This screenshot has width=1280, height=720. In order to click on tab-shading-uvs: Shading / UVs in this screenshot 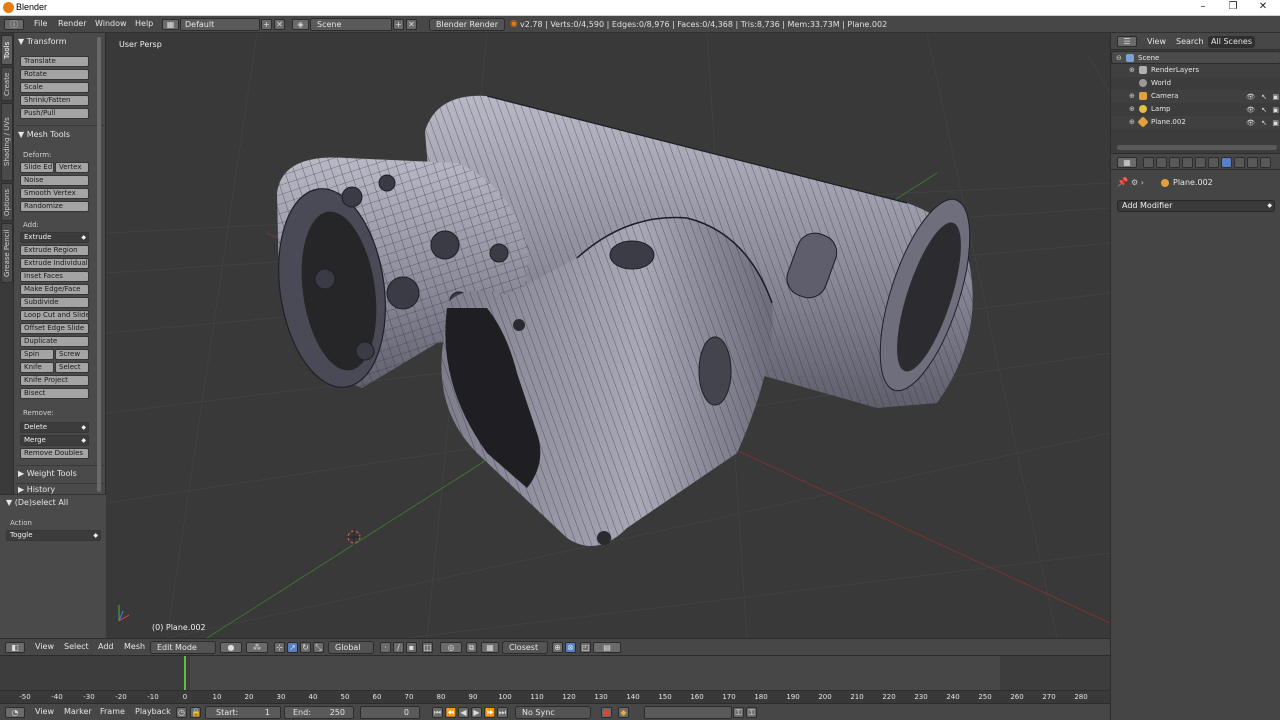, I will do `click(7, 142)`.